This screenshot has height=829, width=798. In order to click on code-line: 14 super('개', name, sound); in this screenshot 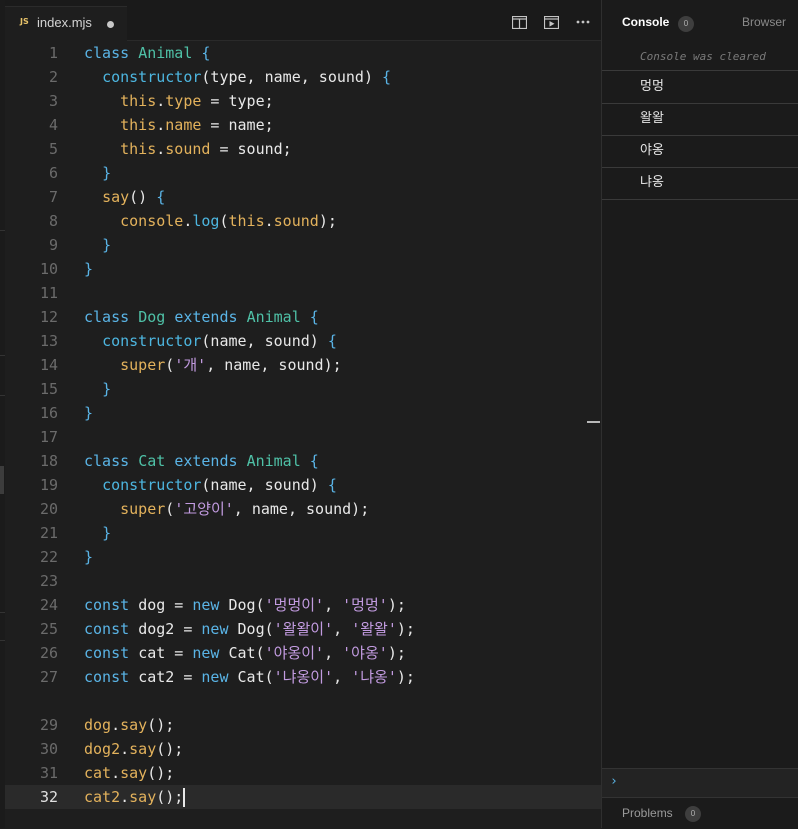, I will do `click(303, 365)`.